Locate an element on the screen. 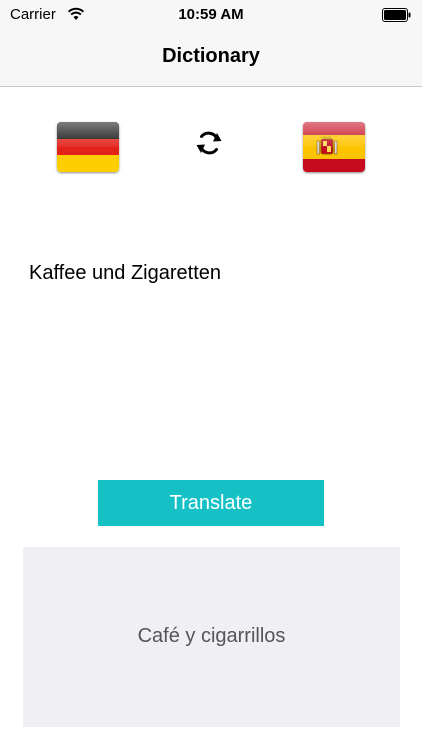  translation-result-text: Café y cigarrillos is located at coordinates (211, 636).